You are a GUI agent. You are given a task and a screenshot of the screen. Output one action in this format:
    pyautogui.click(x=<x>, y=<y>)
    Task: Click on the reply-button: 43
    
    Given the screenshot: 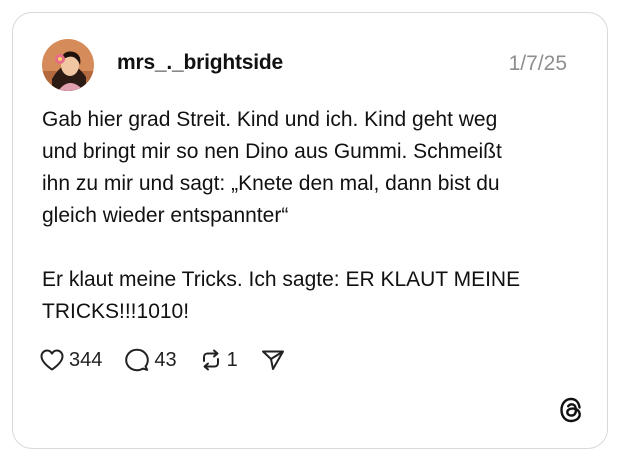 What is the action you would take?
    pyautogui.click(x=150, y=360)
    